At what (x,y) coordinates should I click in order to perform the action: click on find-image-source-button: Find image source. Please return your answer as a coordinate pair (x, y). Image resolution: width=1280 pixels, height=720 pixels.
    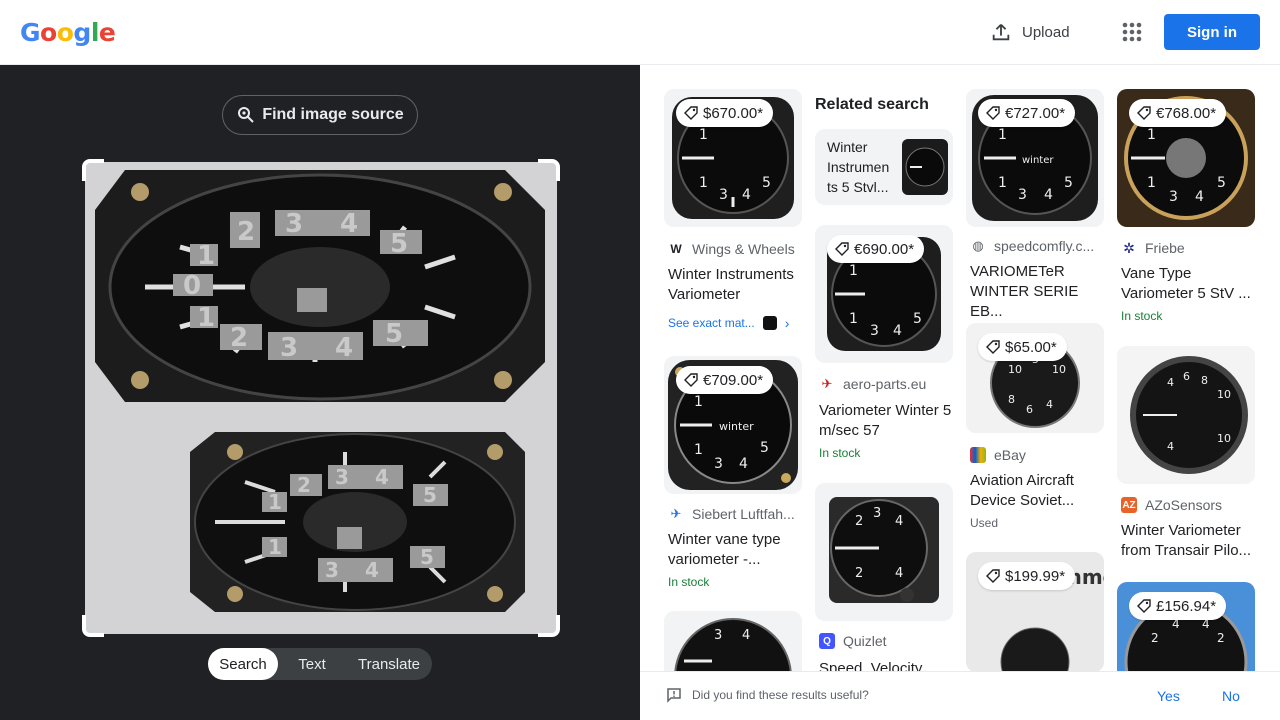
    Looking at the image, I should click on (320, 115).